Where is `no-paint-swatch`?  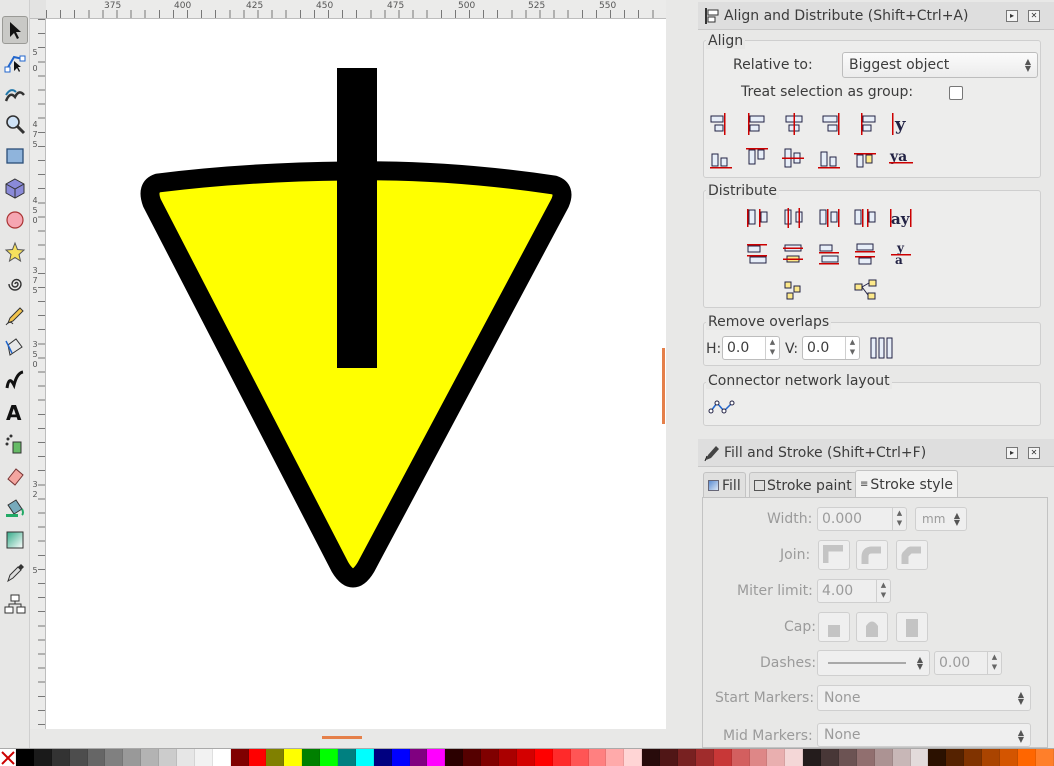 no-paint-swatch is located at coordinates (8, 757).